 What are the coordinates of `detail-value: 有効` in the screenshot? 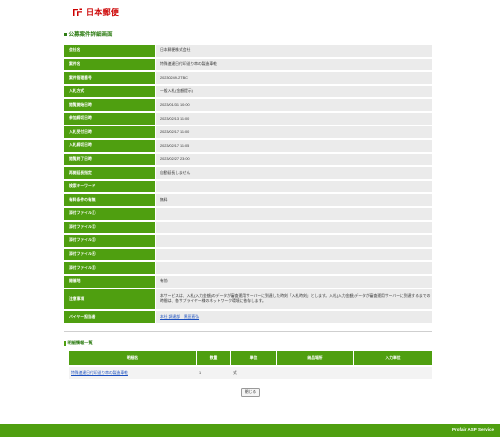 It's located at (294, 281).